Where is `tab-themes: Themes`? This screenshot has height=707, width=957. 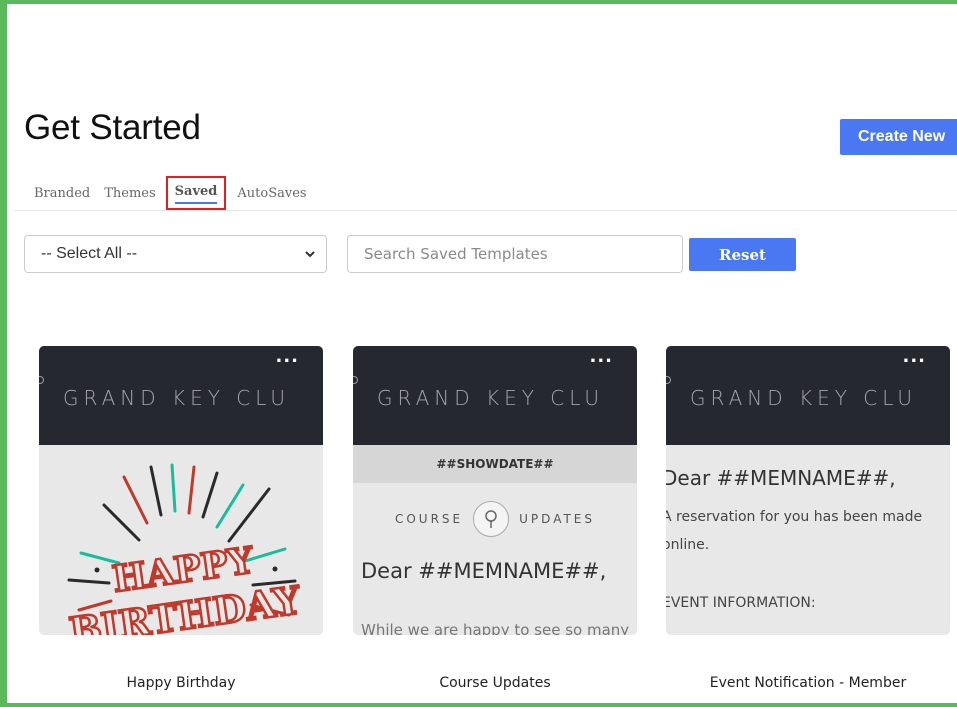 tab-themes: Themes is located at coordinates (129, 189).